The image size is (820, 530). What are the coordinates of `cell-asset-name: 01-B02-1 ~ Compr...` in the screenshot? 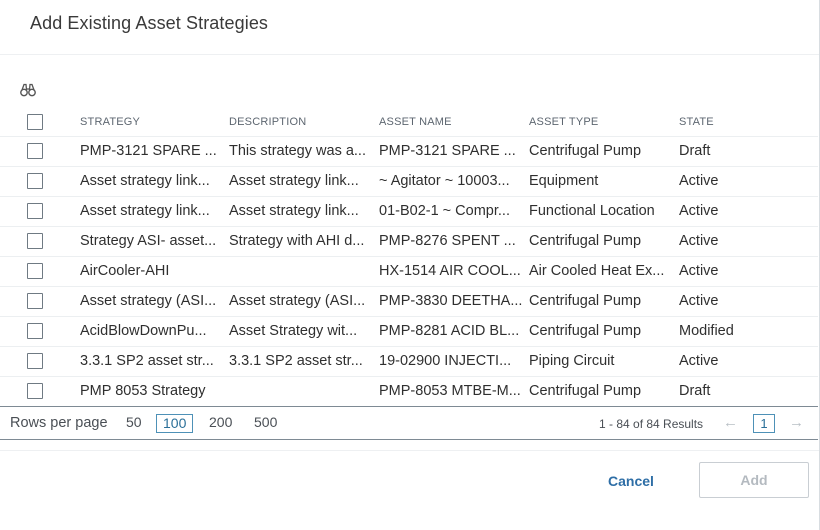 It's located at (454, 210).